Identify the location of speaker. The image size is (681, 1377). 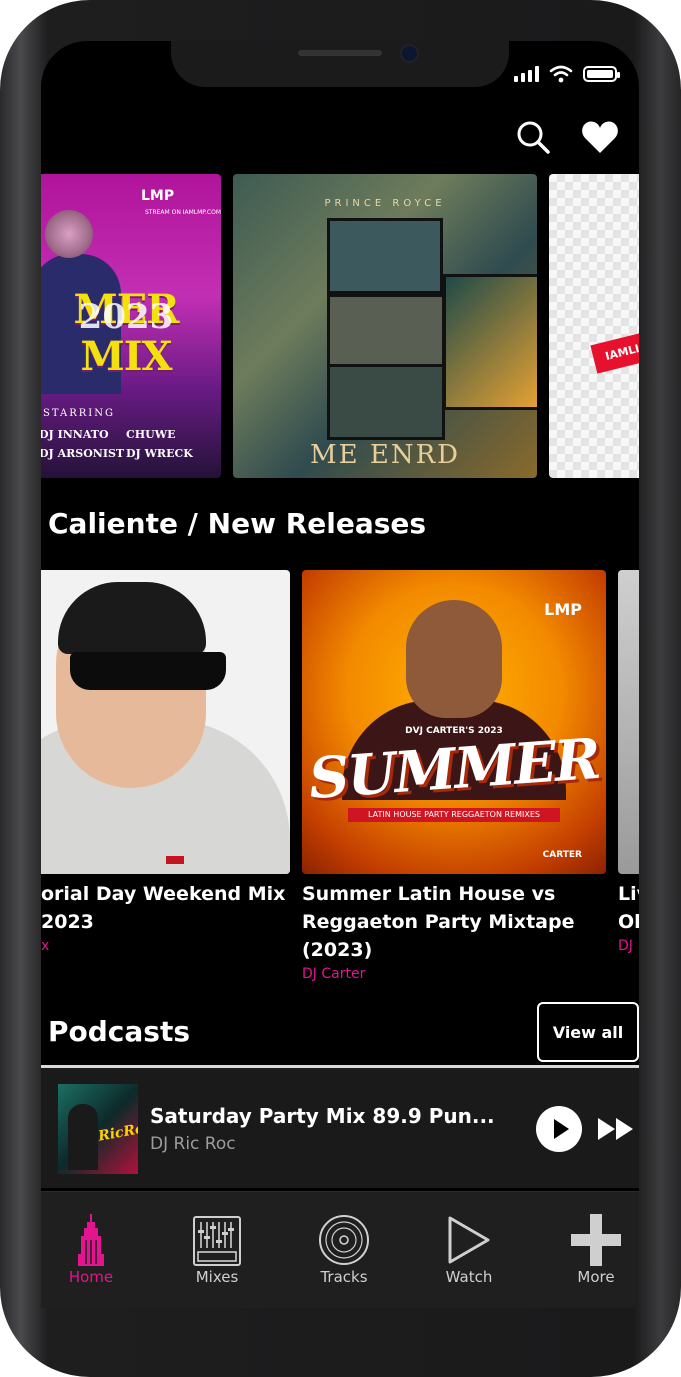
(340, 53).